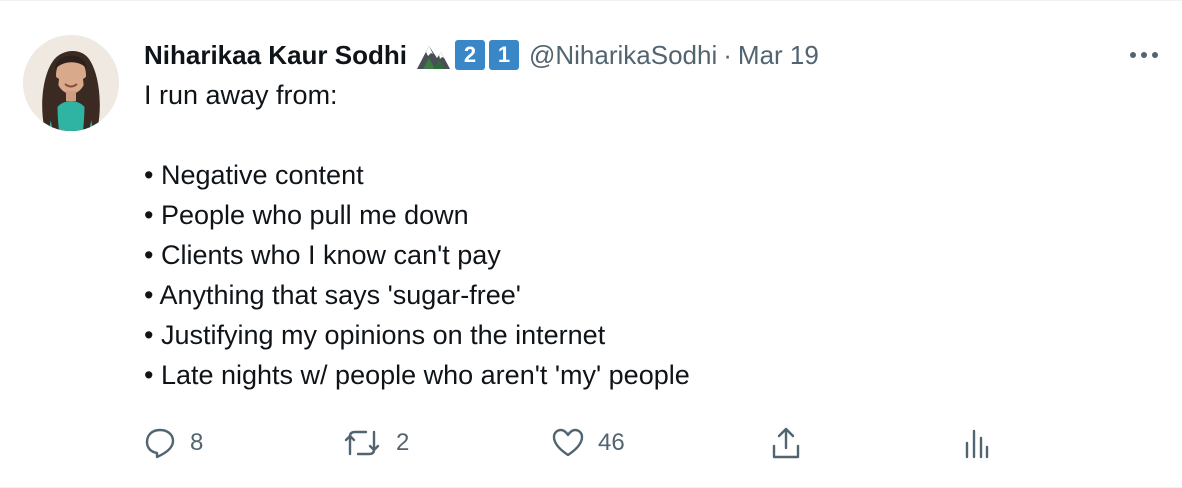  What do you see at coordinates (275, 55) in the screenshot?
I see `display-name: Niharikaa Kaur Sodhi` at bounding box center [275, 55].